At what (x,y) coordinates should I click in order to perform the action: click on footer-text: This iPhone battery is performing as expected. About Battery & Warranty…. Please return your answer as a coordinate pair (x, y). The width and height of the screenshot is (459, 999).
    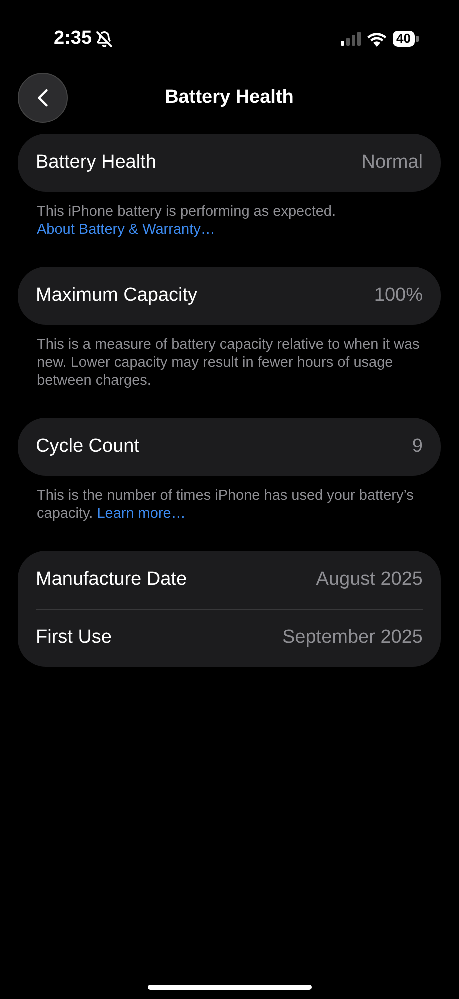
    Looking at the image, I should click on (187, 221).